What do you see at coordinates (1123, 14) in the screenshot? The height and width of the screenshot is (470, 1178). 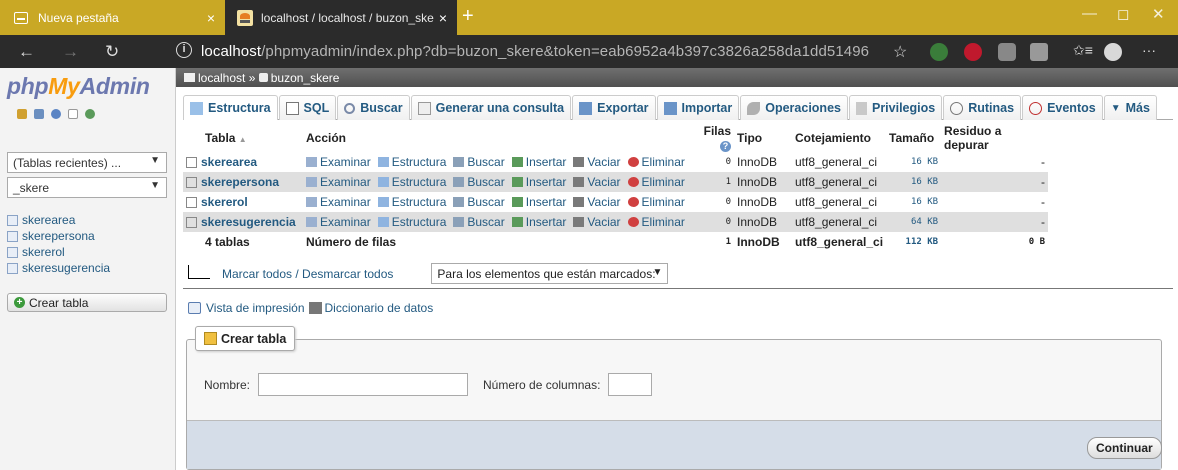 I see `maximize-button: ◻` at bounding box center [1123, 14].